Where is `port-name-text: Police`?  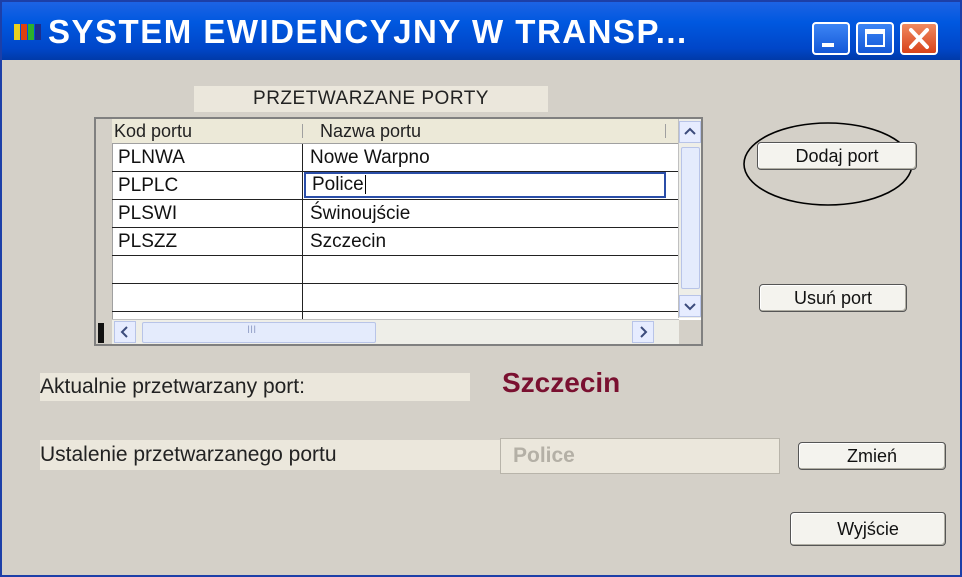
port-name-text: Police is located at coordinates (338, 184).